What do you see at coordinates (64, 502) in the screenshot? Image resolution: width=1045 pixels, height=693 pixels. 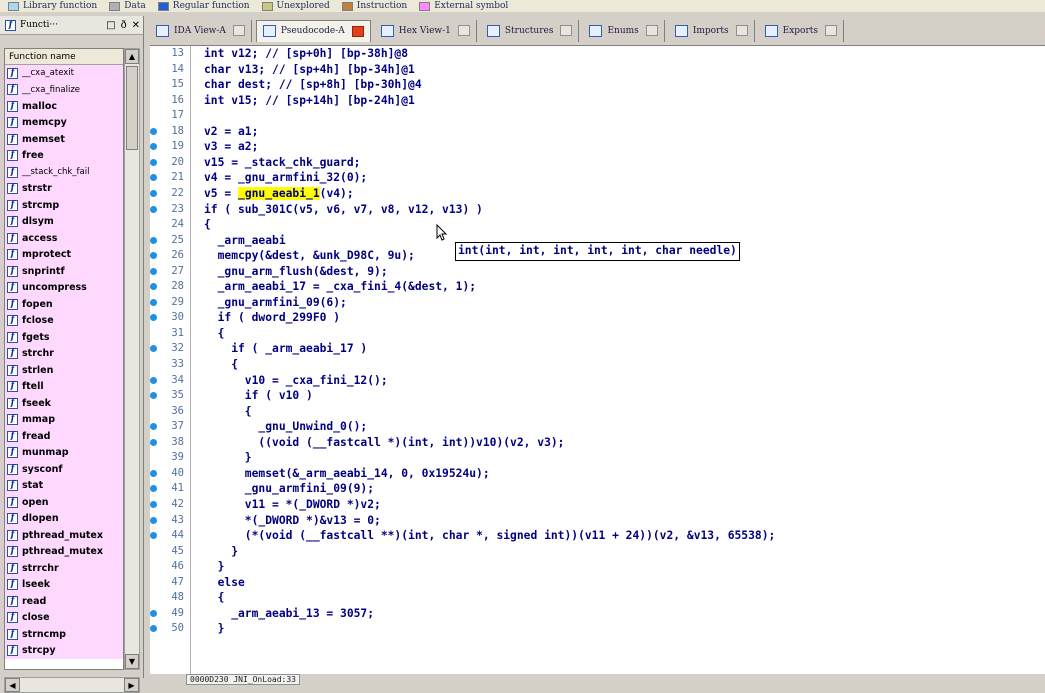 I see `function-list-item: f open` at bounding box center [64, 502].